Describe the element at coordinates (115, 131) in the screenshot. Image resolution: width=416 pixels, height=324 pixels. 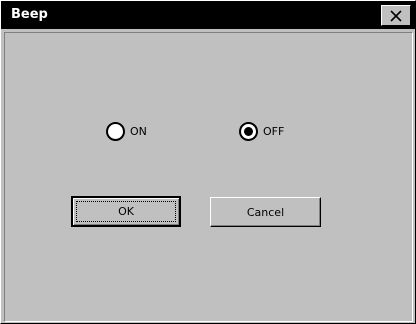
I see `radio-on-circle` at that location.